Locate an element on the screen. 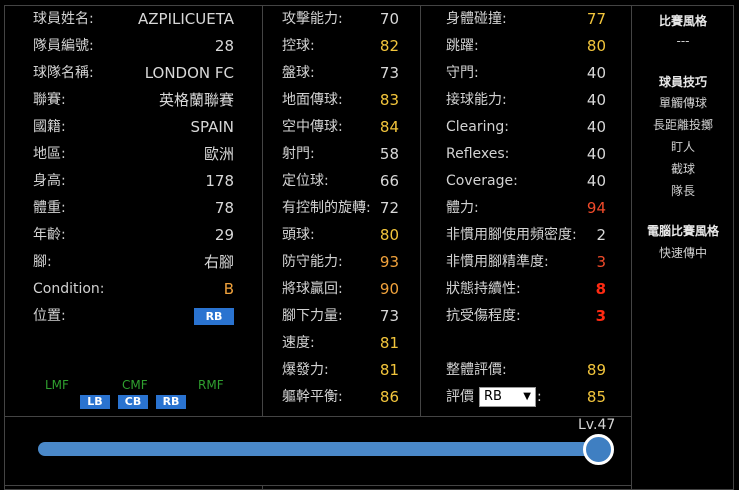  player-info-value: 78 is located at coordinates (224, 208).